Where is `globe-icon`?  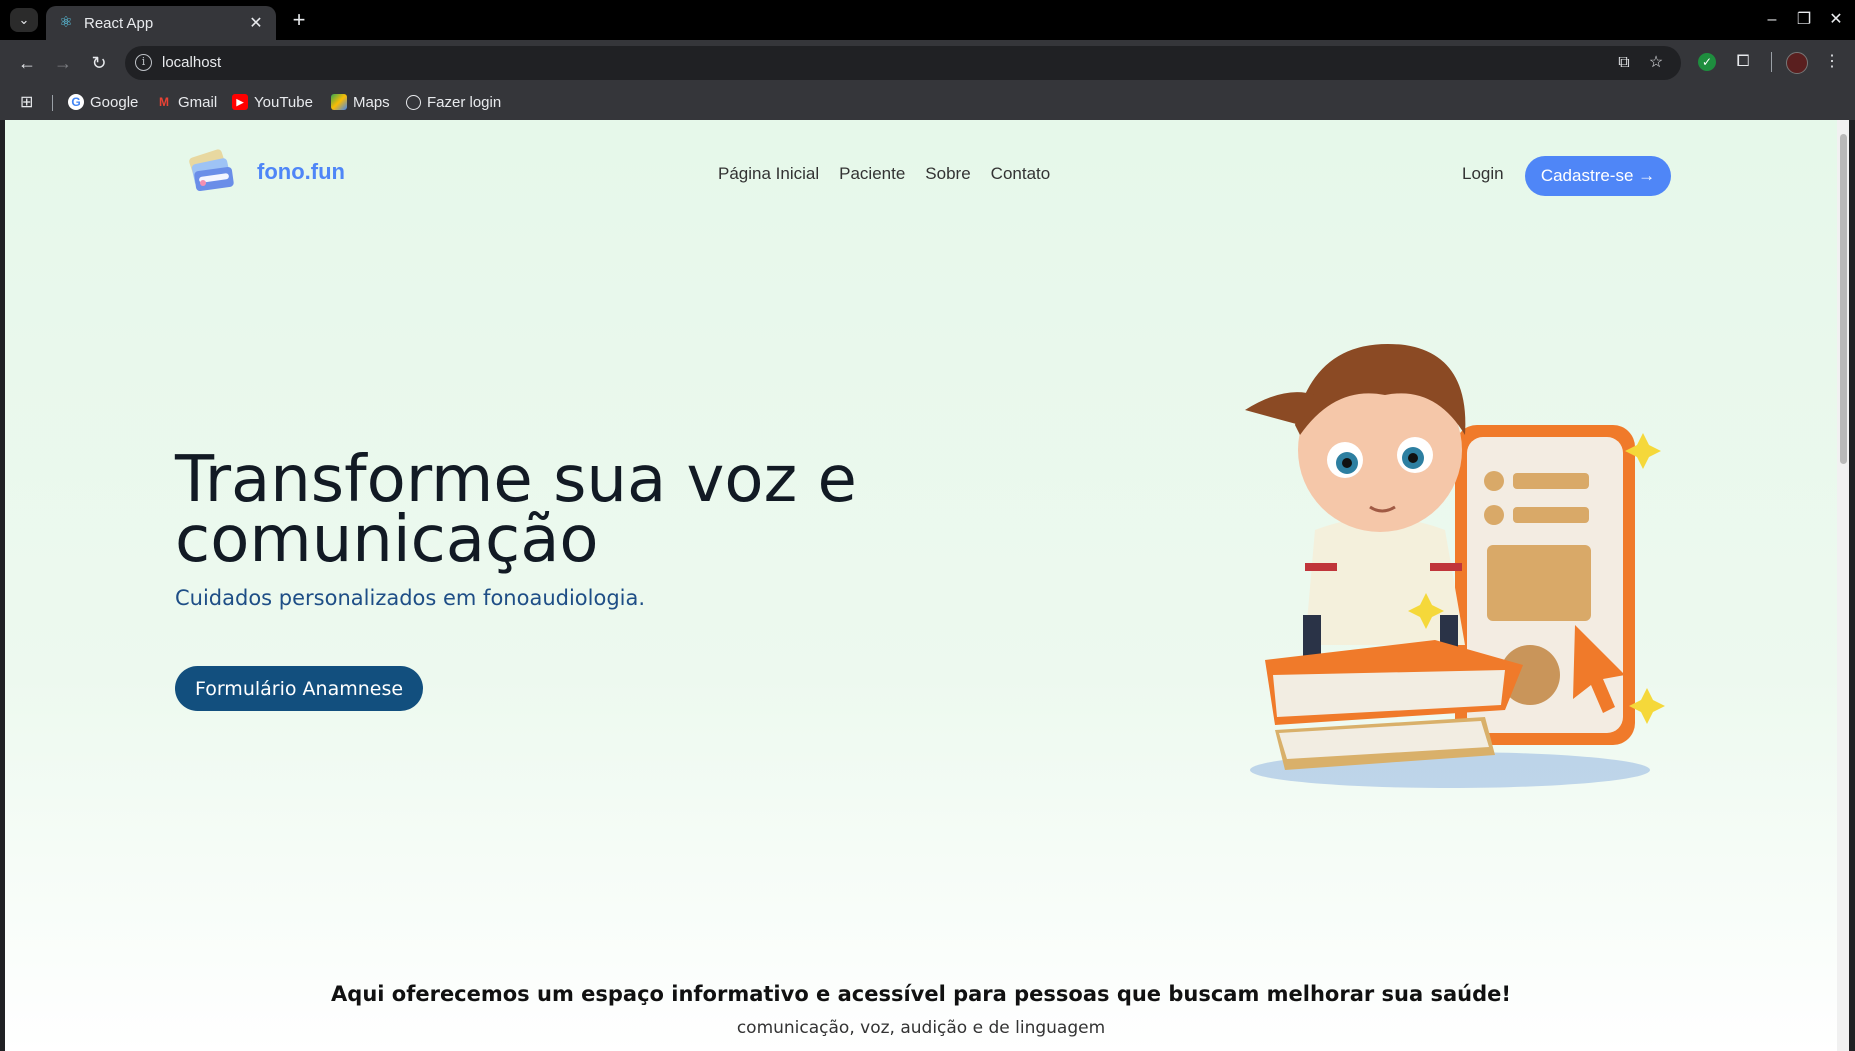 globe-icon is located at coordinates (413, 102).